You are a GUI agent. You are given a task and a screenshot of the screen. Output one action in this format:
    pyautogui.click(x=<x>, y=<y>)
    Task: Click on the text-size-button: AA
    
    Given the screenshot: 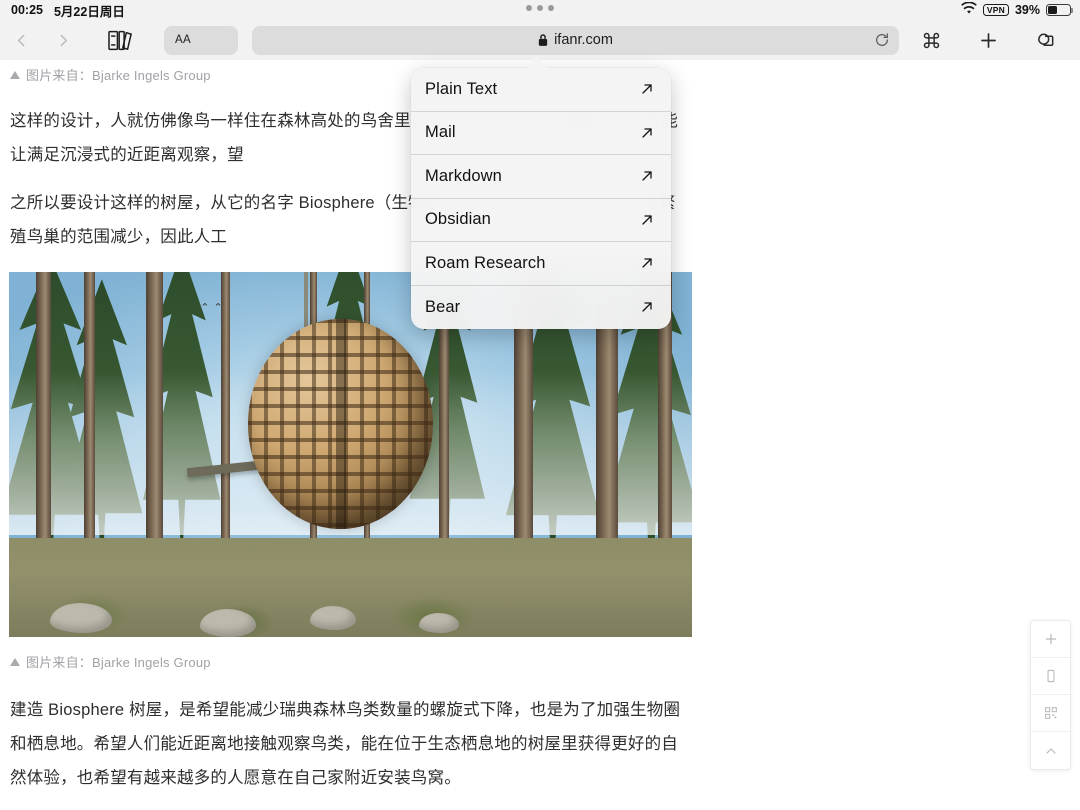 What is the action you would take?
    pyautogui.click(x=201, y=40)
    